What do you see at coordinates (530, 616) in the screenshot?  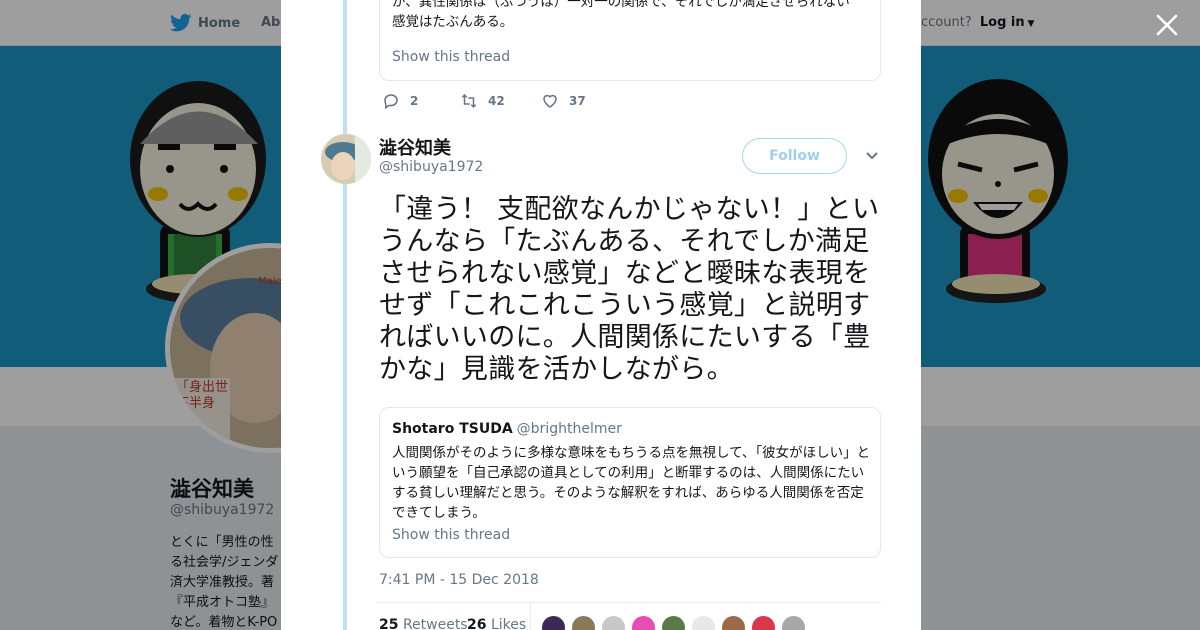 I see `stats-divider` at bounding box center [530, 616].